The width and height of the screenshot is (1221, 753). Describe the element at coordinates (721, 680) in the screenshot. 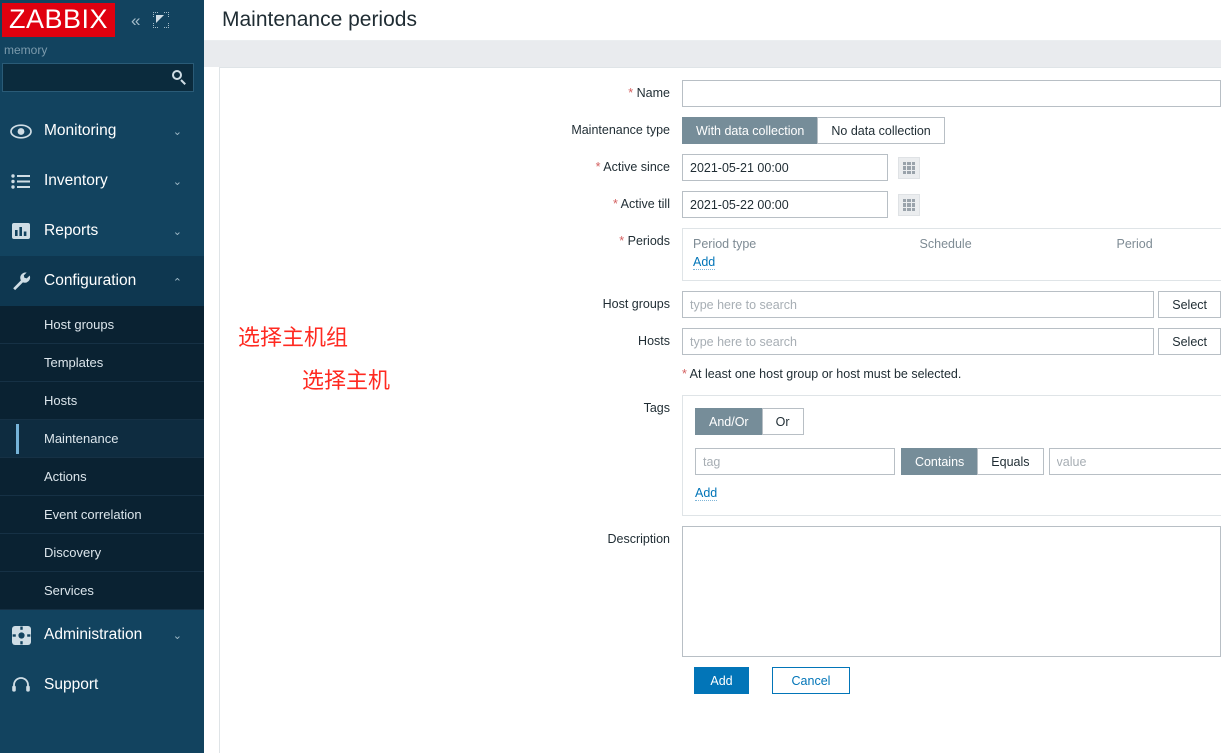

I see `add-button: Add` at that location.